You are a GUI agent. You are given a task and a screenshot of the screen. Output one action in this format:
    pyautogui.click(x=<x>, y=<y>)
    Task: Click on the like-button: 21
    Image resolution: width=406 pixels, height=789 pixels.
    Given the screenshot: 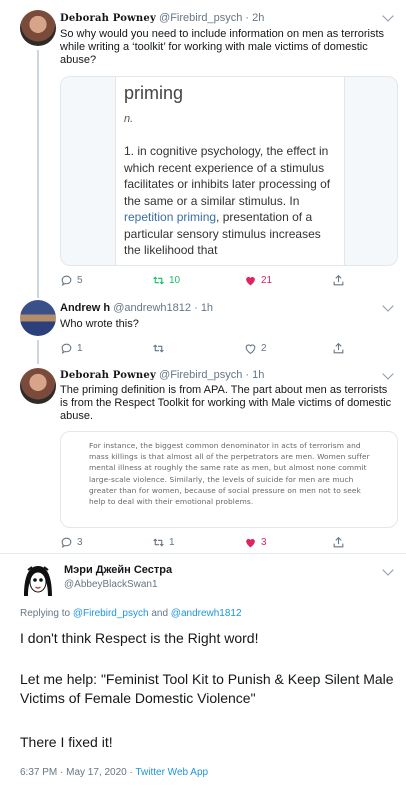 What is the action you would take?
    pyautogui.click(x=258, y=280)
    